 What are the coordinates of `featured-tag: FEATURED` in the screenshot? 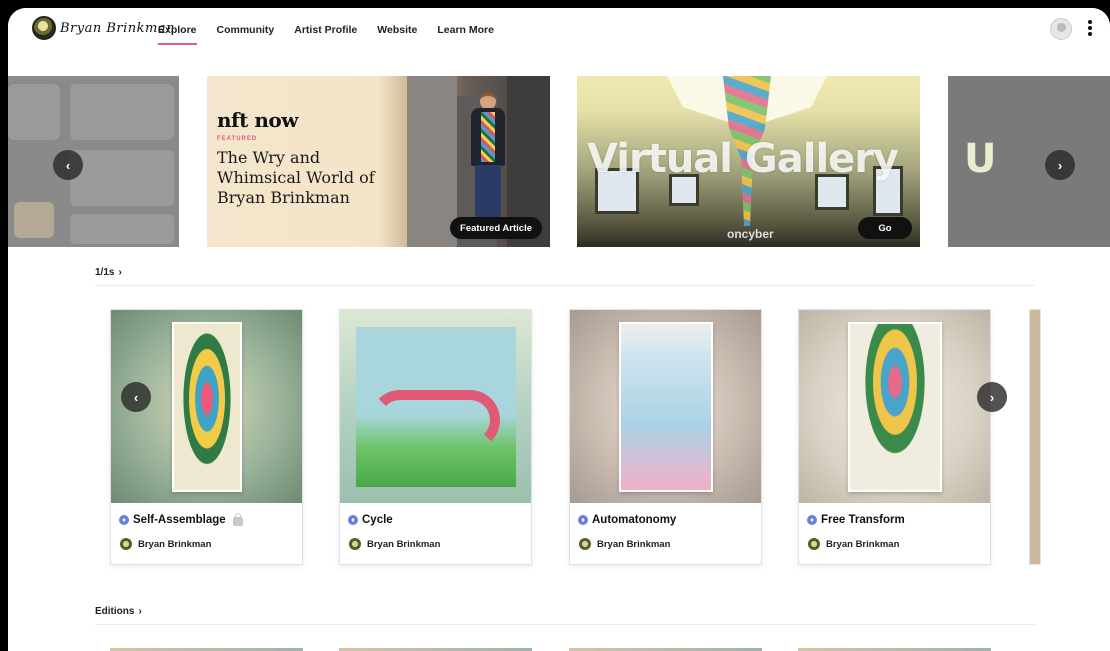 It's located at (237, 139).